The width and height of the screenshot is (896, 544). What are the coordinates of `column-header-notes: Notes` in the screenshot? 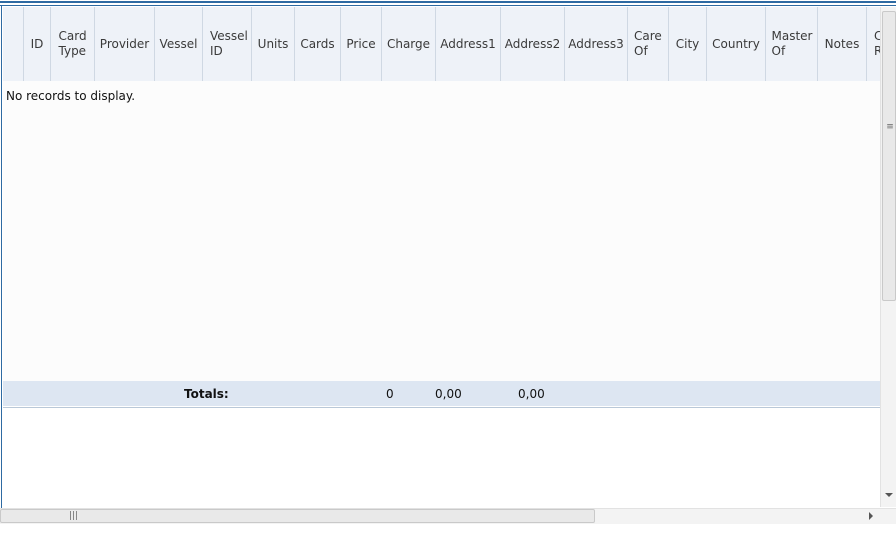 It's located at (842, 44).